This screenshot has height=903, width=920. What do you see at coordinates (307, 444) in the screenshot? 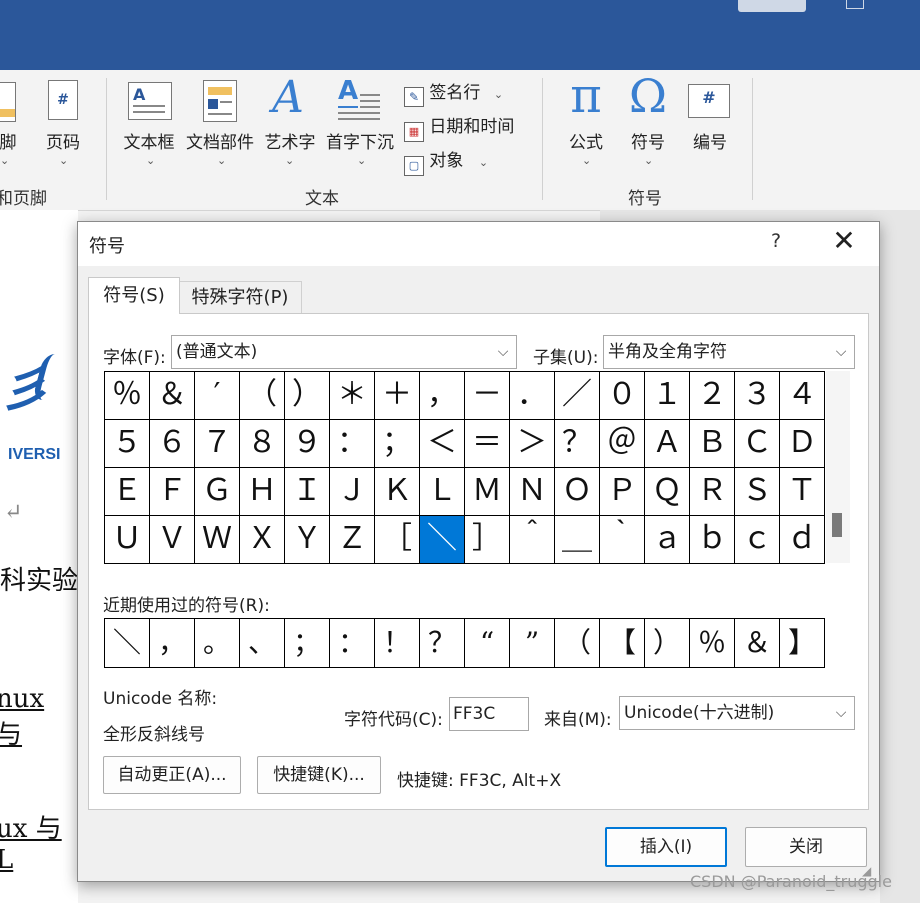
I see `symbol-cell: ９` at bounding box center [307, 444].